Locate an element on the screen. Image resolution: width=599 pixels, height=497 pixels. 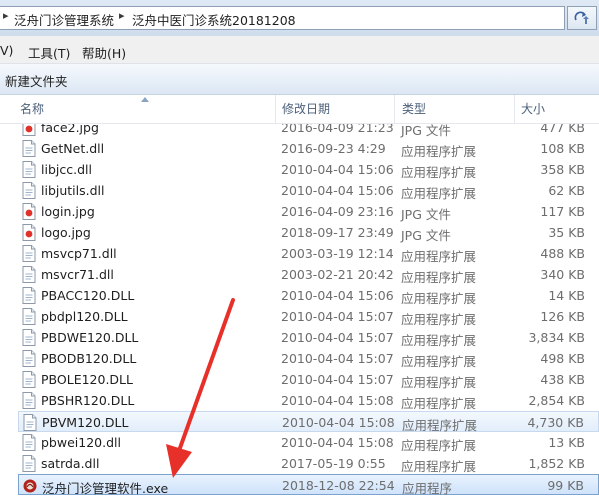
file-row: pbdpl120.DLL 2010-04-04 15:07 应用程序扩展 126 KB is located at coordinates (308, 316).